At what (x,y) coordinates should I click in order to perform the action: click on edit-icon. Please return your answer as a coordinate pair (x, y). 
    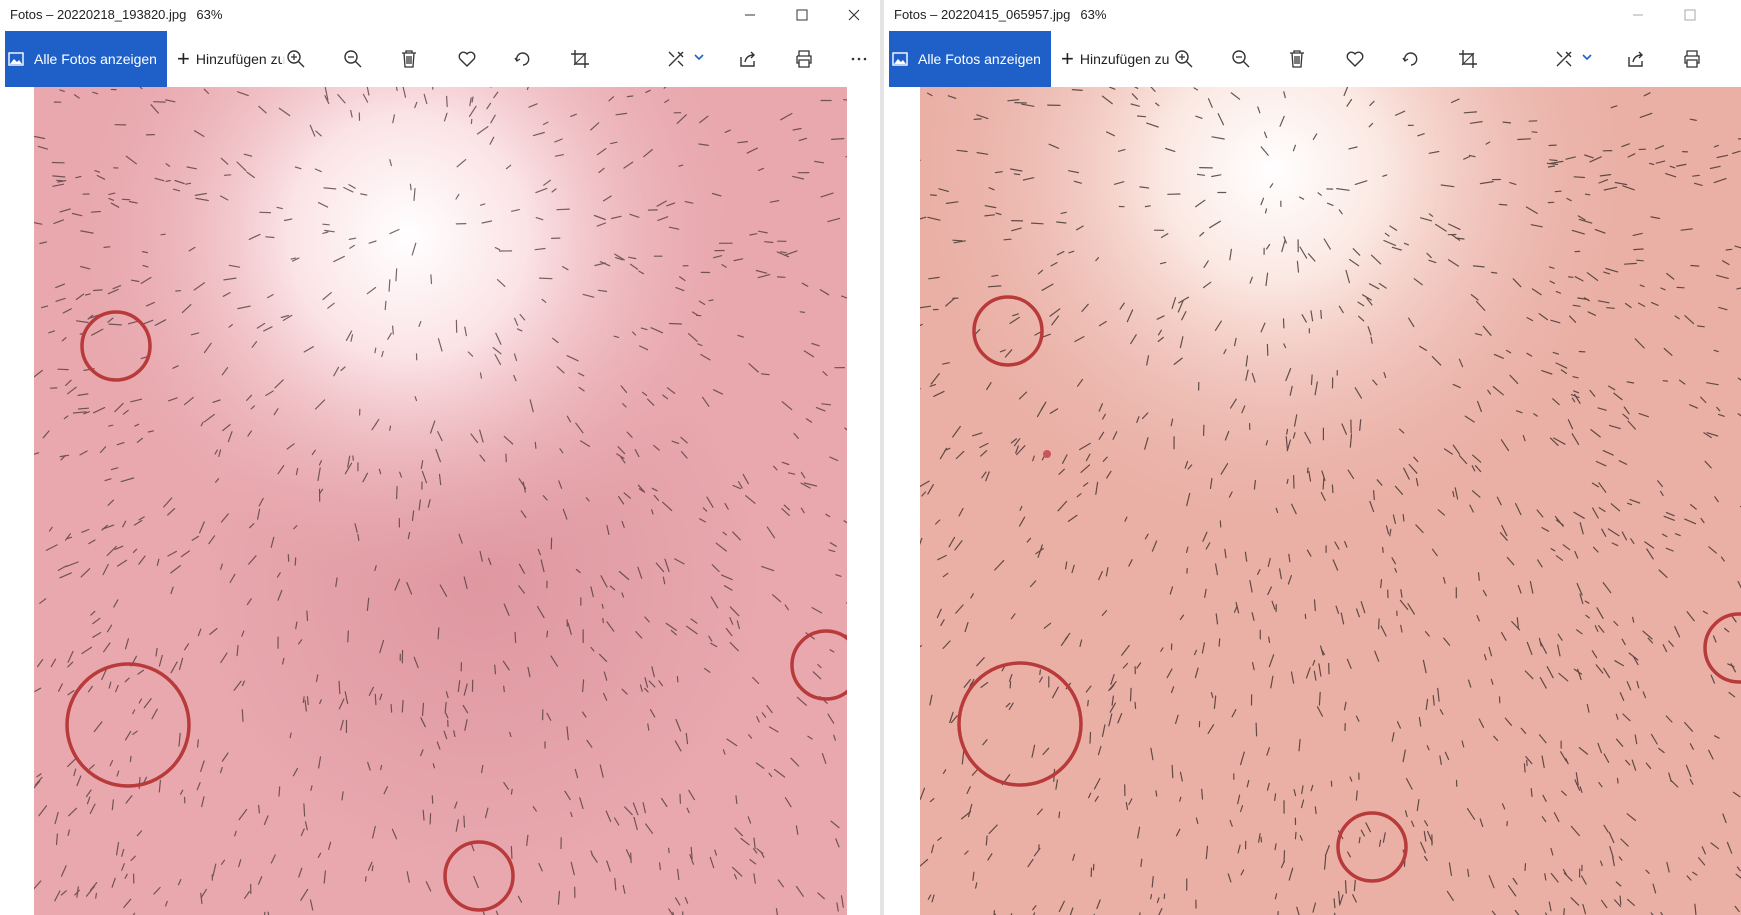
    Looking at the image, I should click on (1564, 59).